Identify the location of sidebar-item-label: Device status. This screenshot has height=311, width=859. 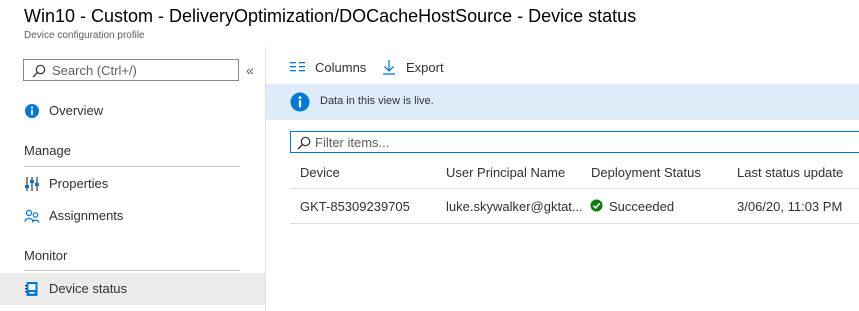
(88, 288).